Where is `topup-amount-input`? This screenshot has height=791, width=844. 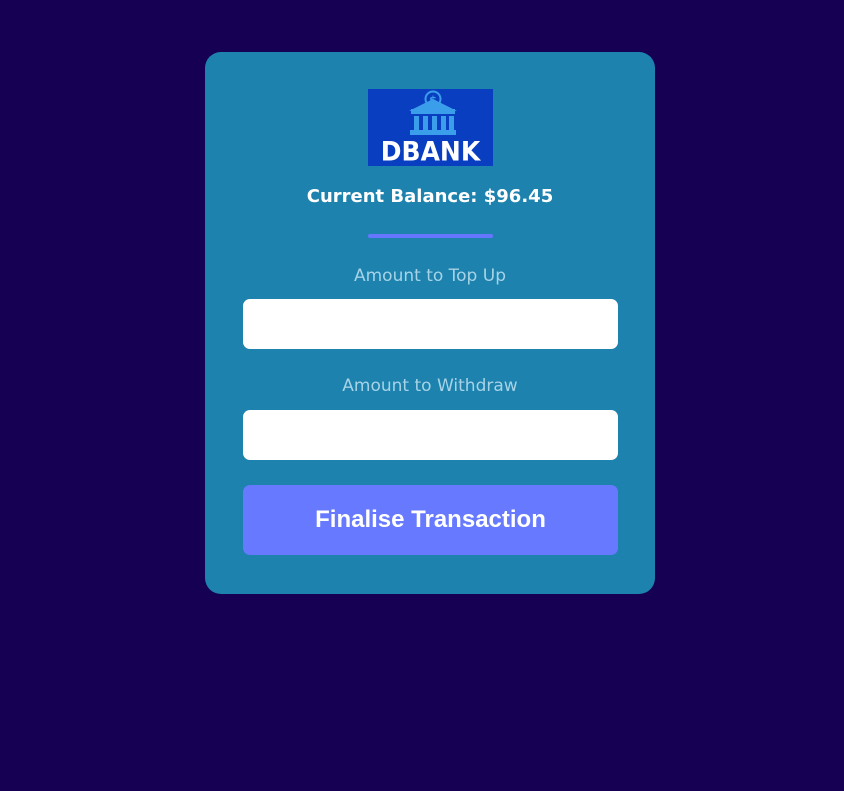 topup-amount-input is located at coordinates (430, 324).